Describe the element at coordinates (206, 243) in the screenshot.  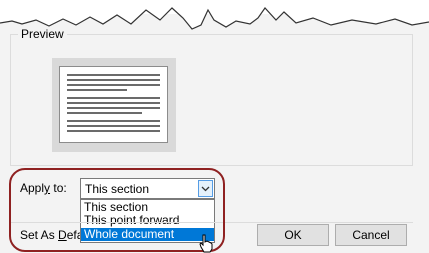
I see `mouse-pointer-hand-icon` at that location.